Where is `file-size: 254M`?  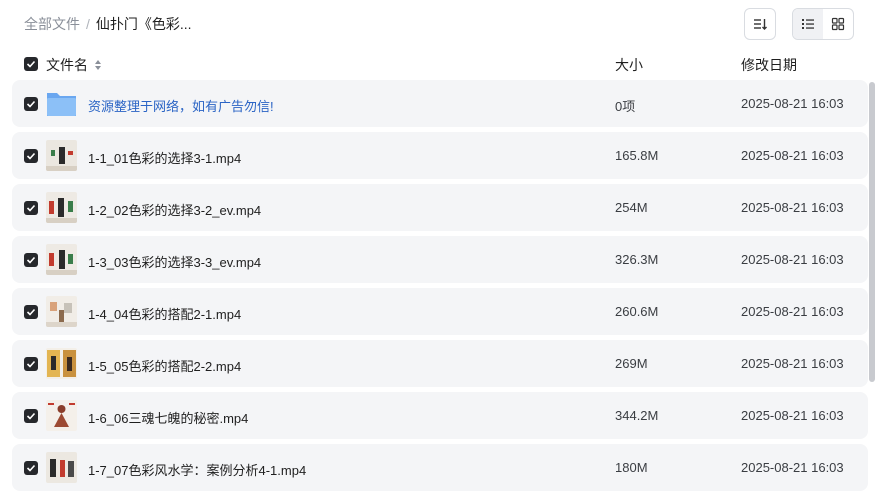 file-size: 254M is located at coordinates (631, 207).